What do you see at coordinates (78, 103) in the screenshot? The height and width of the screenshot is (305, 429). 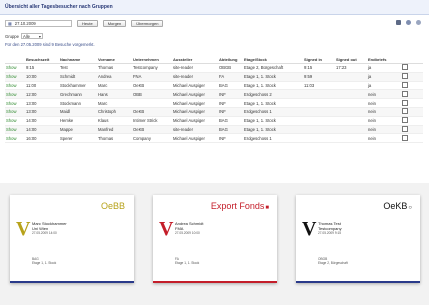 I see `table-cell: Stockmann` at bounding box center [78, 103].